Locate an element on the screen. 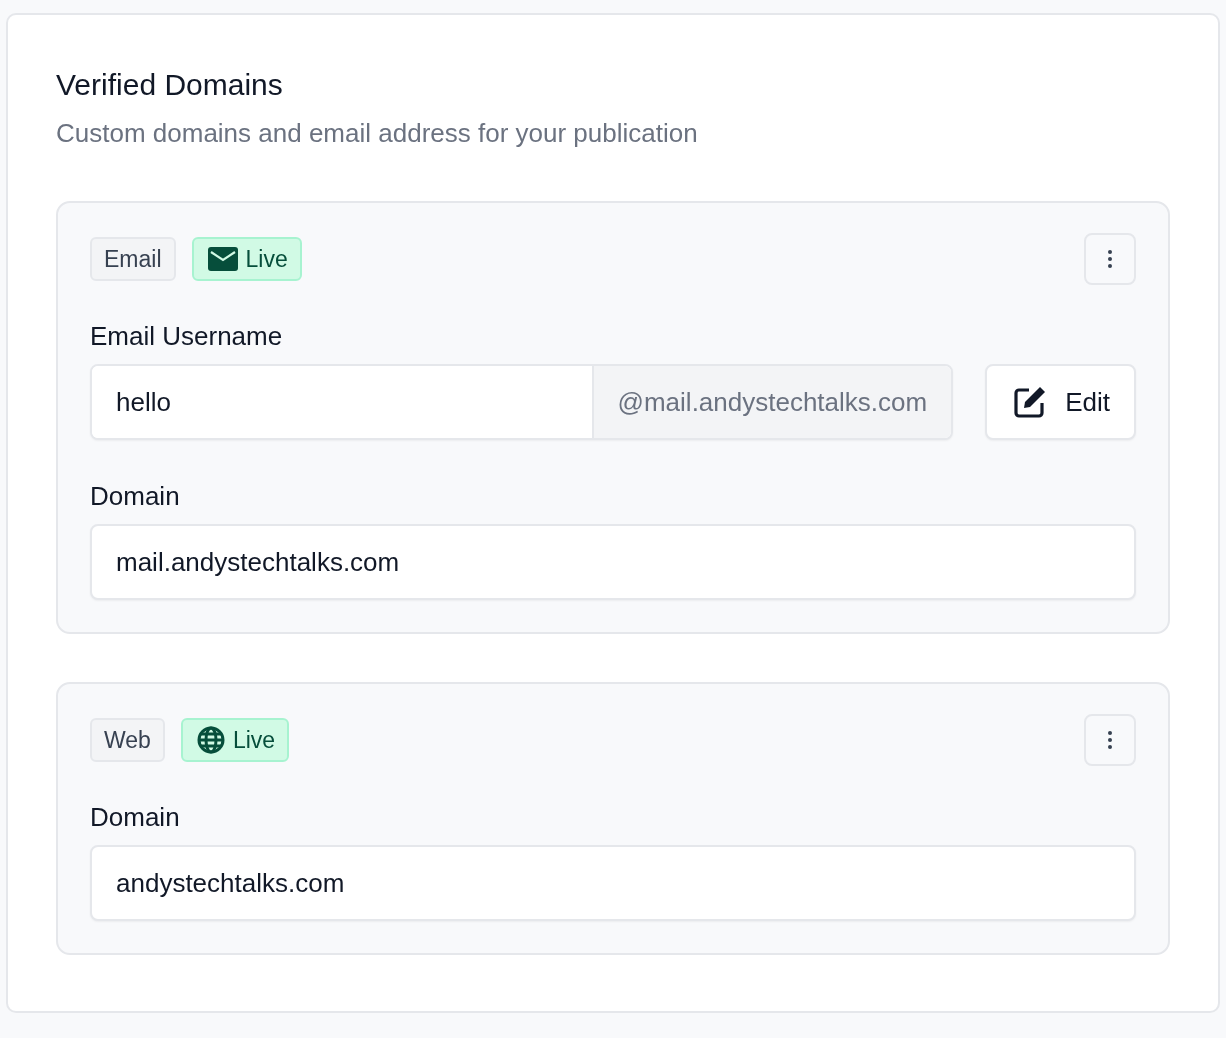 This screenshot has height=1038, width=1226. type-tag: Web is located at coordinates (127, 740).